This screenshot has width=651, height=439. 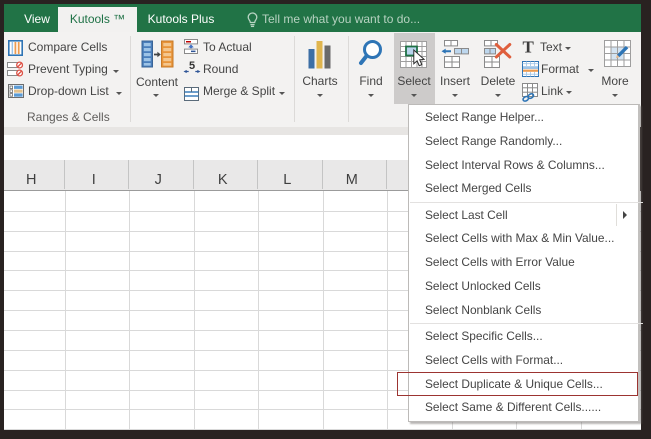 I want to click on svg-text: 5, so click(x=192, y=66).